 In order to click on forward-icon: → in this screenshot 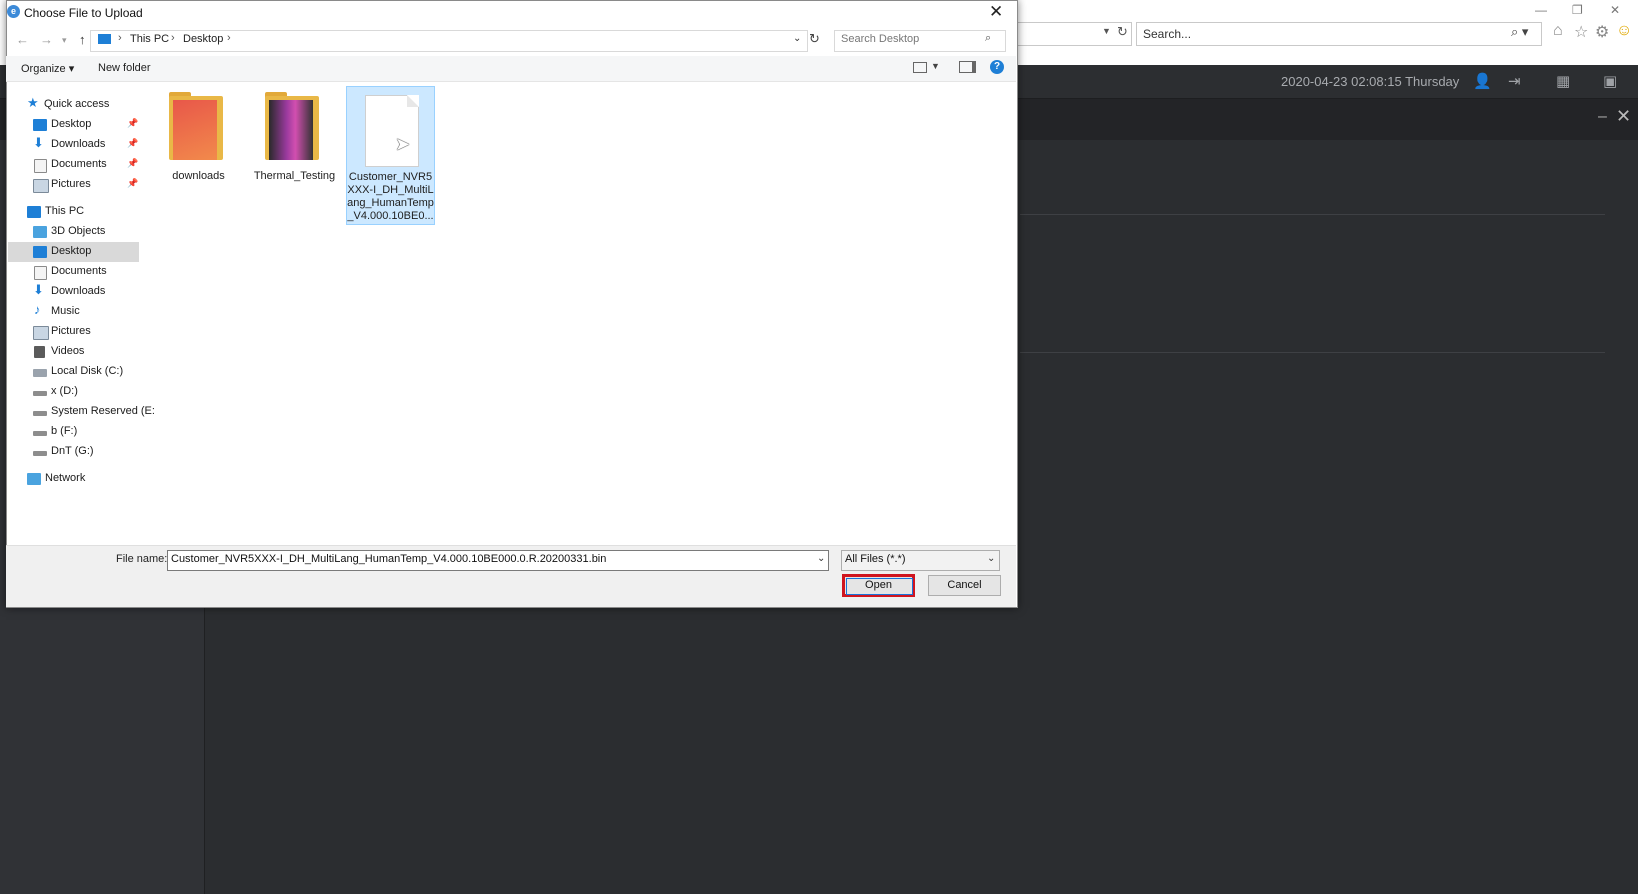, I will do `click(46, 39)`.